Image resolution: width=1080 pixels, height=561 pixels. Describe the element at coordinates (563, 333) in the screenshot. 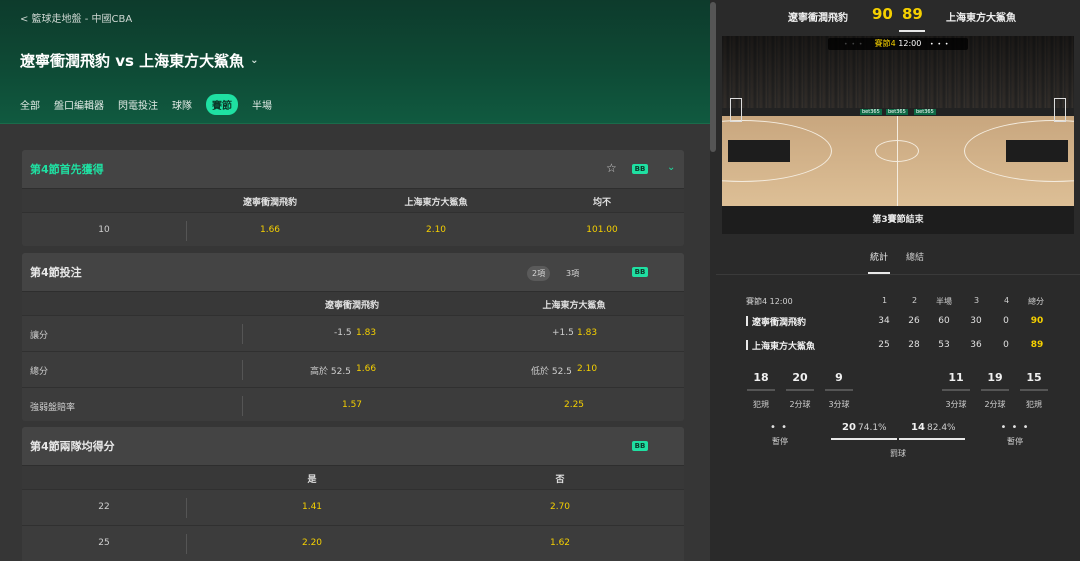

I see `line-away: +1.5` at that location.